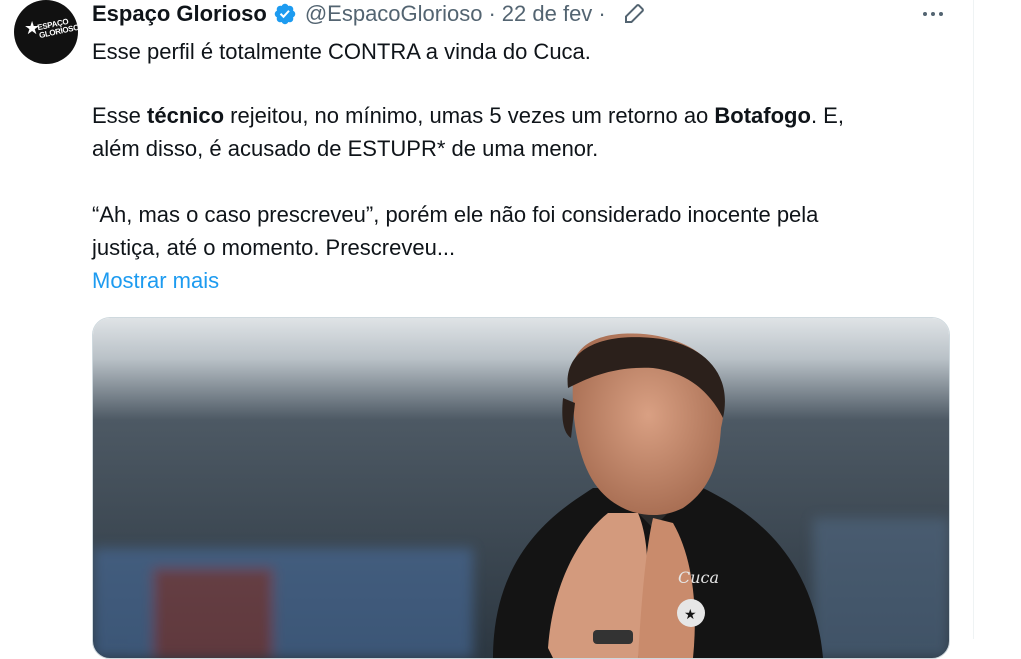  Describe the element at coordinates (285, 14) in the screenshot. I see `verified-badge-icon` at that location.